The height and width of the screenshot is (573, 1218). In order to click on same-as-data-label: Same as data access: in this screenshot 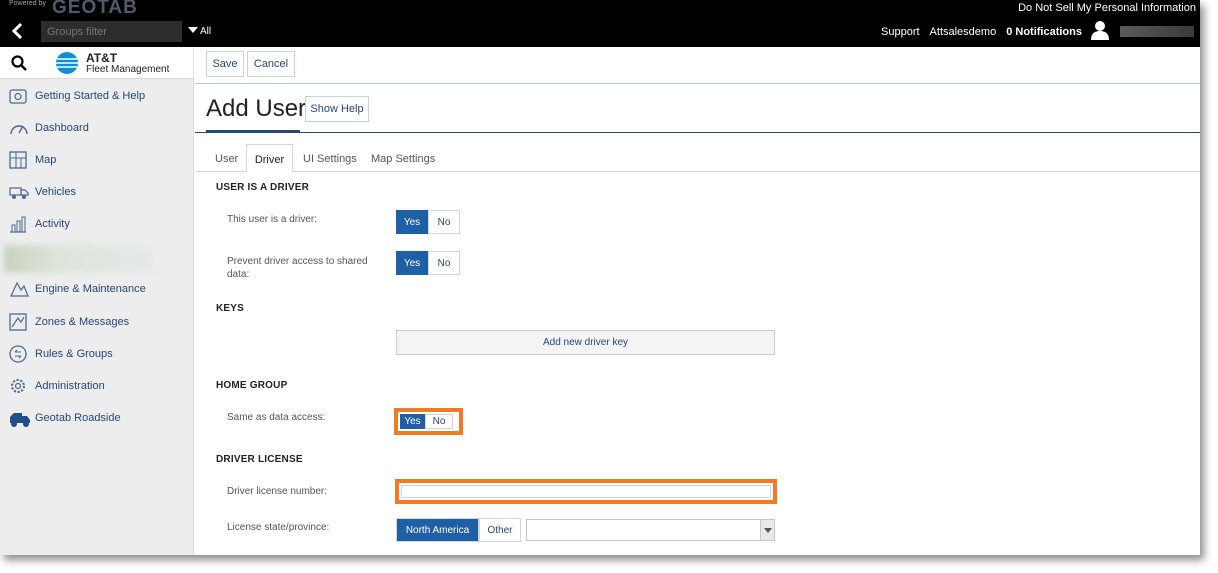, I will do `click(276, 417)`.